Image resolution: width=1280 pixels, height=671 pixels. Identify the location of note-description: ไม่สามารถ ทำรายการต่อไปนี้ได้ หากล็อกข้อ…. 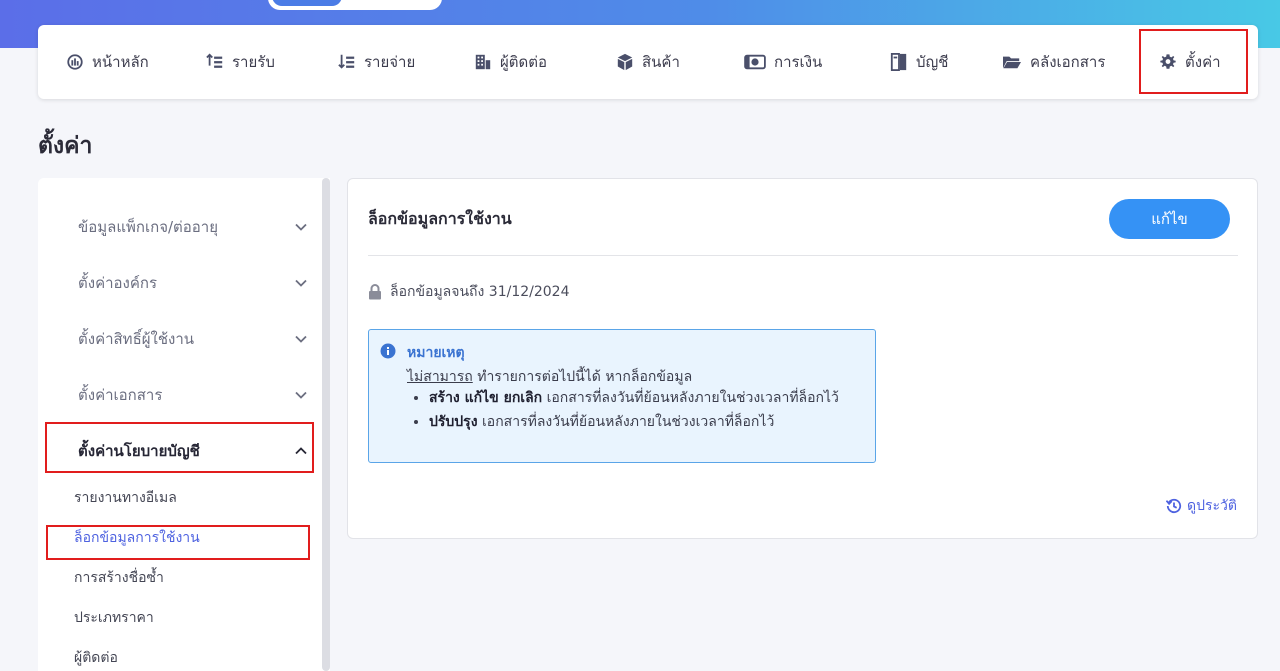
(549, 377).